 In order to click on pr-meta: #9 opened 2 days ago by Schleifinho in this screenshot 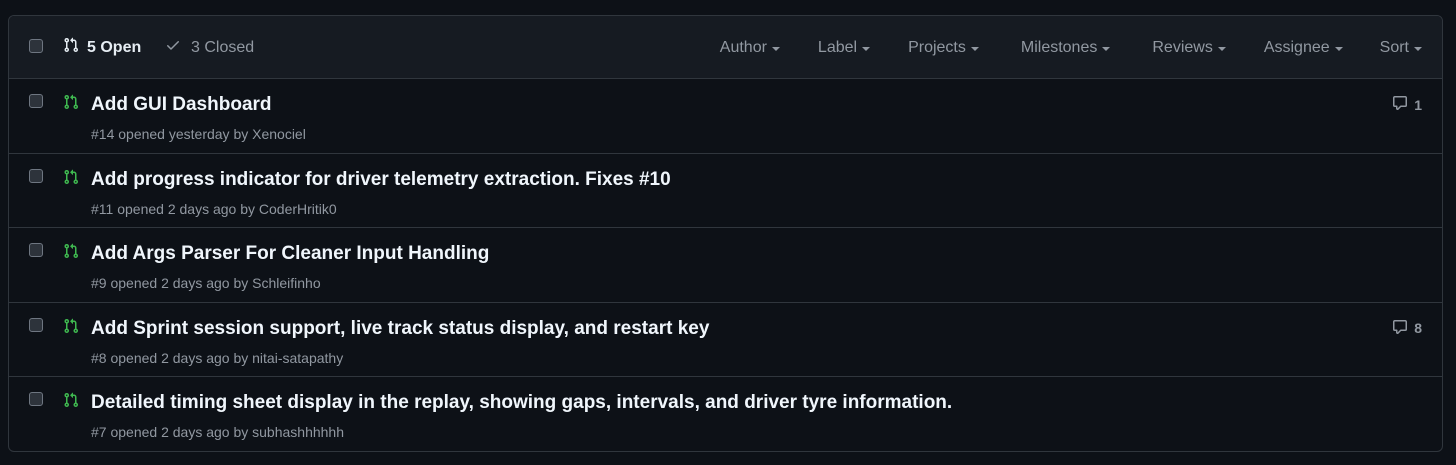, I will do `click(206, 283)`.